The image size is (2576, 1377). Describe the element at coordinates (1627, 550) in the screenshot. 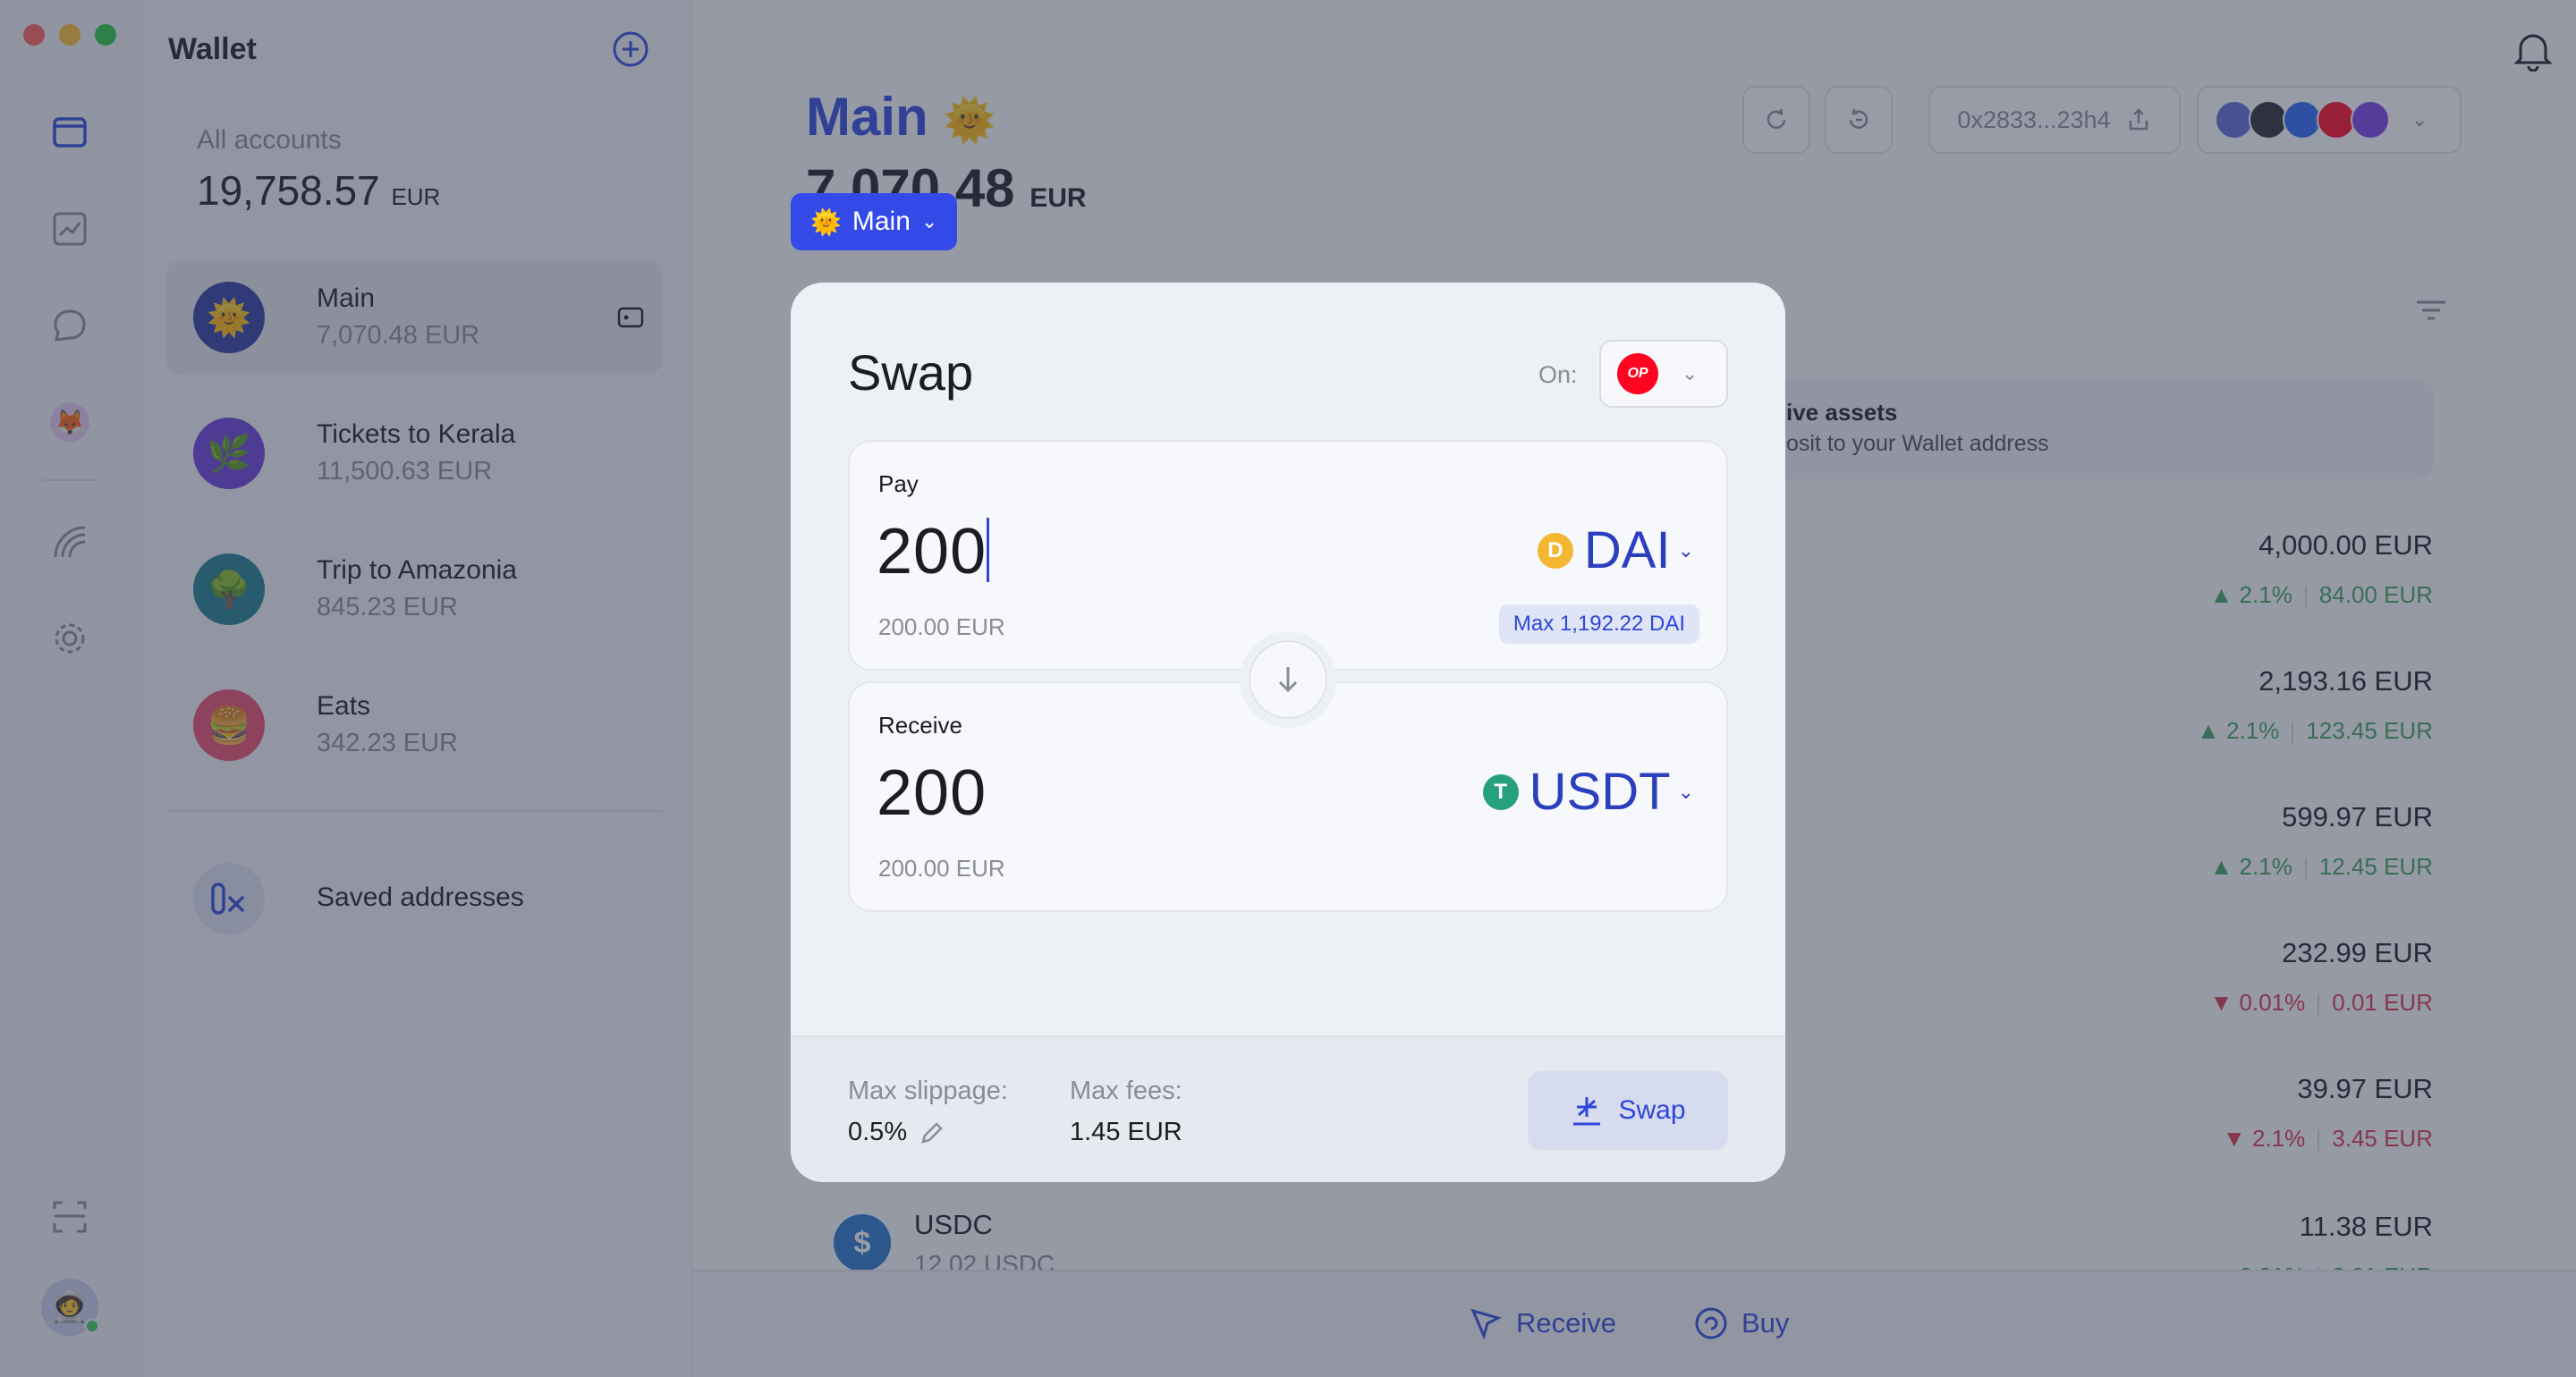

I see `pay-token: DAI` at that location.